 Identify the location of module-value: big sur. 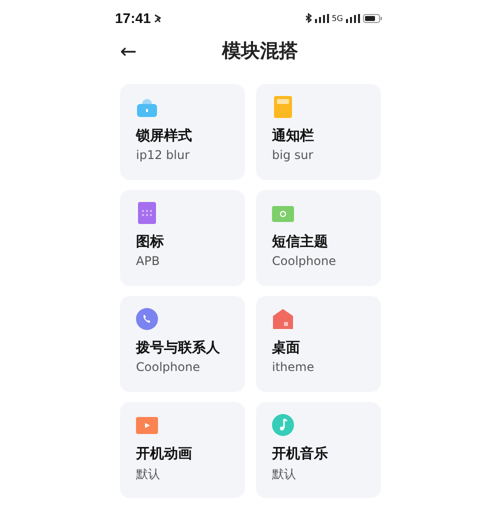
(293, 155).